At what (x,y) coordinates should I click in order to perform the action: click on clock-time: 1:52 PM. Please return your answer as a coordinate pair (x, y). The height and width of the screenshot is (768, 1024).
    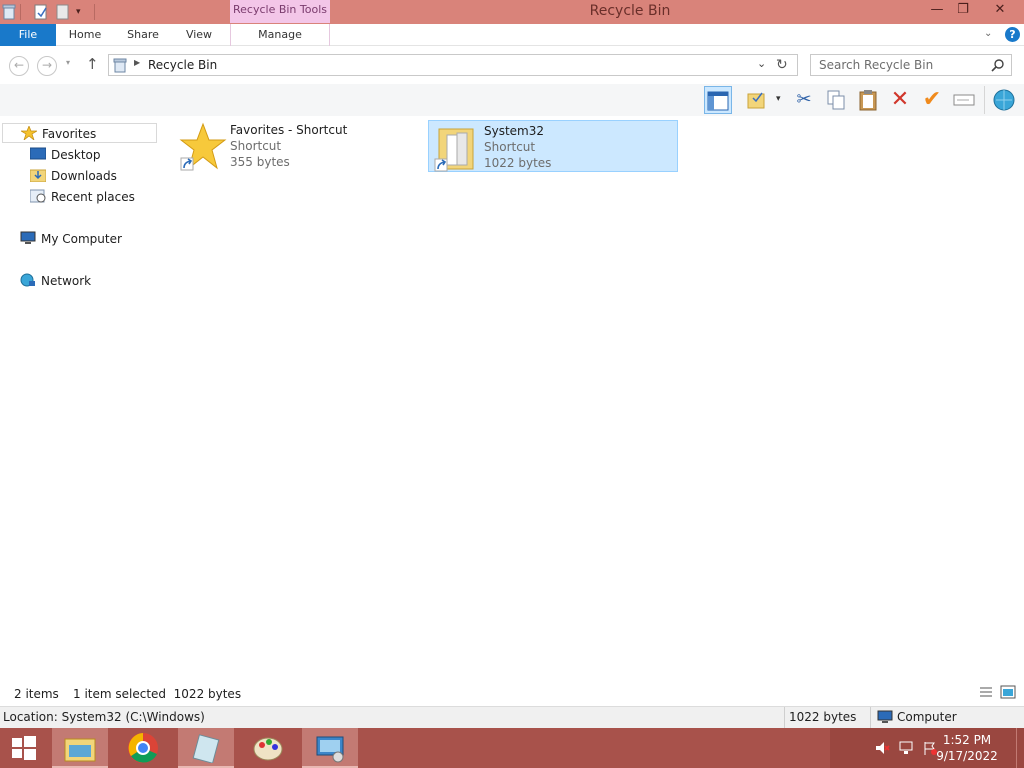
    Looking at the image, I should click on (967, 740).